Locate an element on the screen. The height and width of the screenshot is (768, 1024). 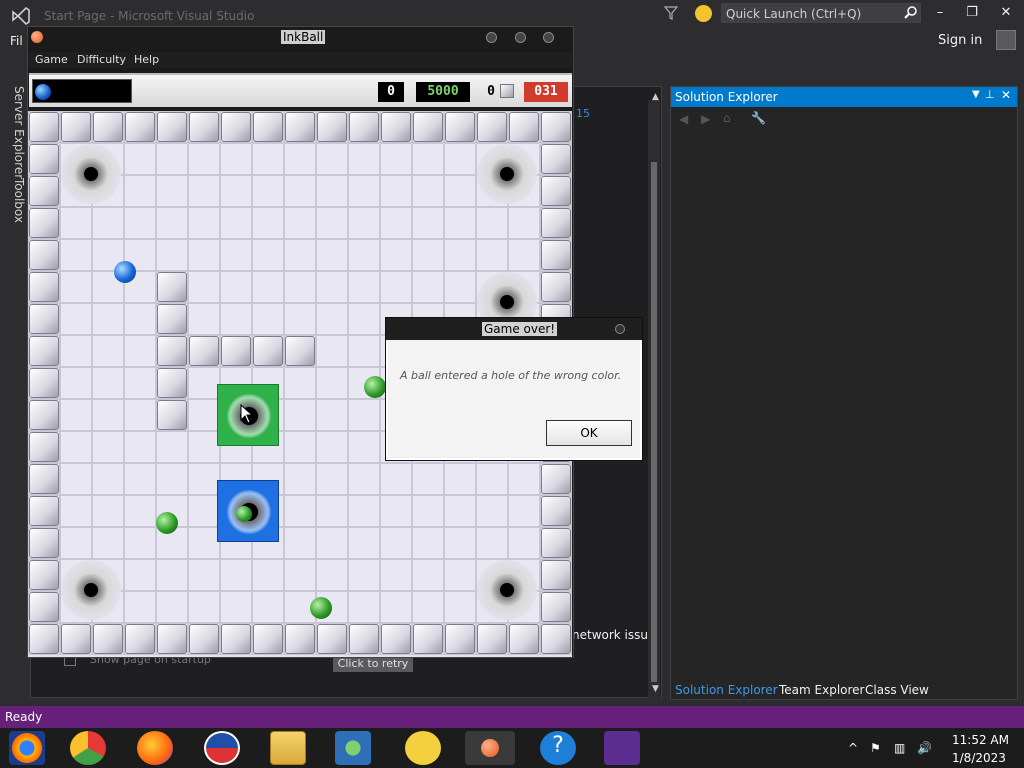
visual-studio-icon is located at coordinates (622, 748).